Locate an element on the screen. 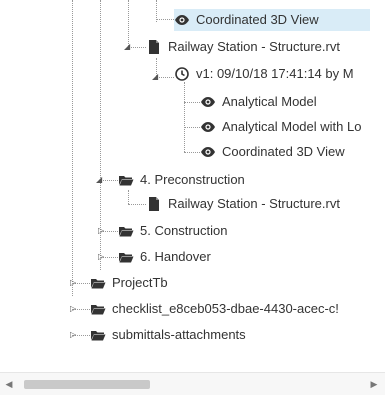 This screenshot has width=385, height=405. tree-item-folder: checklist_e8ceb053-dbae-4430-acec-c! is located at coordinates (214, 309).